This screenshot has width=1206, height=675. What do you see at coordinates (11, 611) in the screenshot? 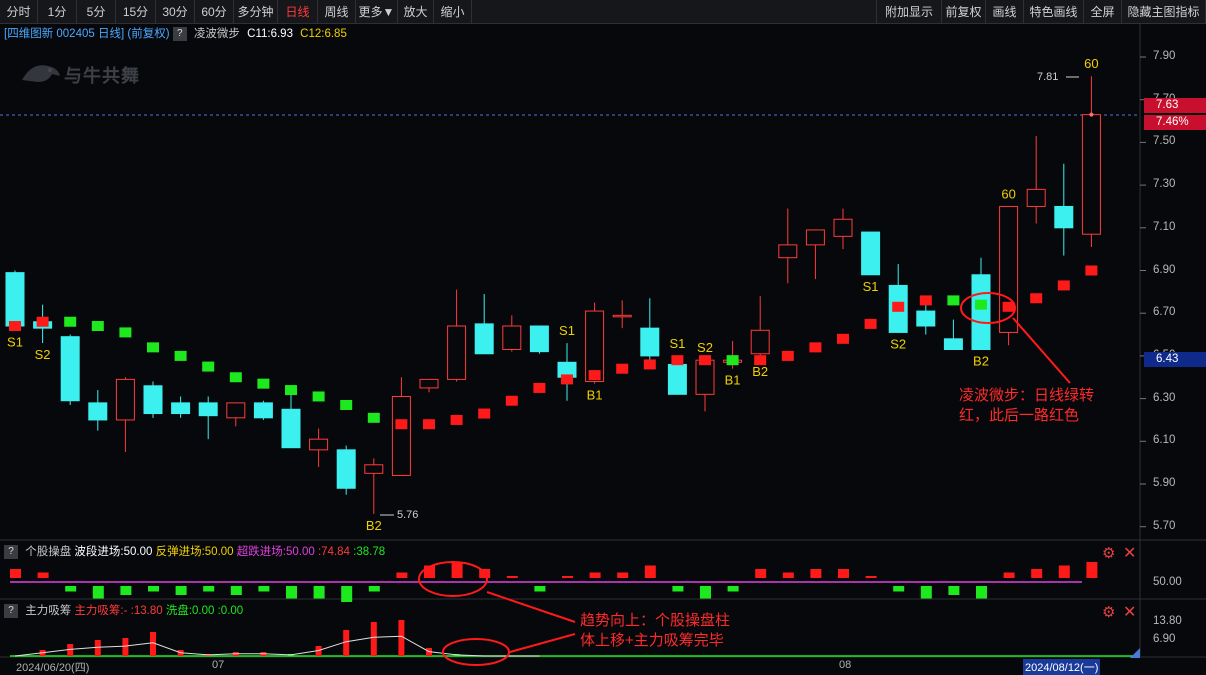
I see `panel2-help-icon: ?` at bounding box center [11, 611].